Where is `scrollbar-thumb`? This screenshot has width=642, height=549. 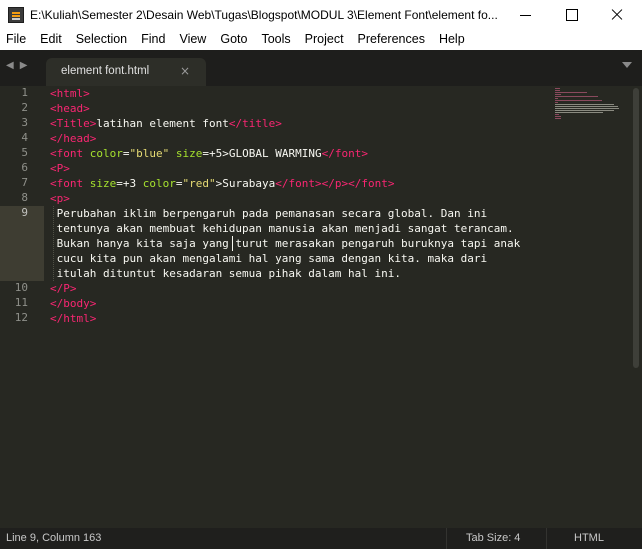 scrollbar-thumb is located at coordinates (636, 228).